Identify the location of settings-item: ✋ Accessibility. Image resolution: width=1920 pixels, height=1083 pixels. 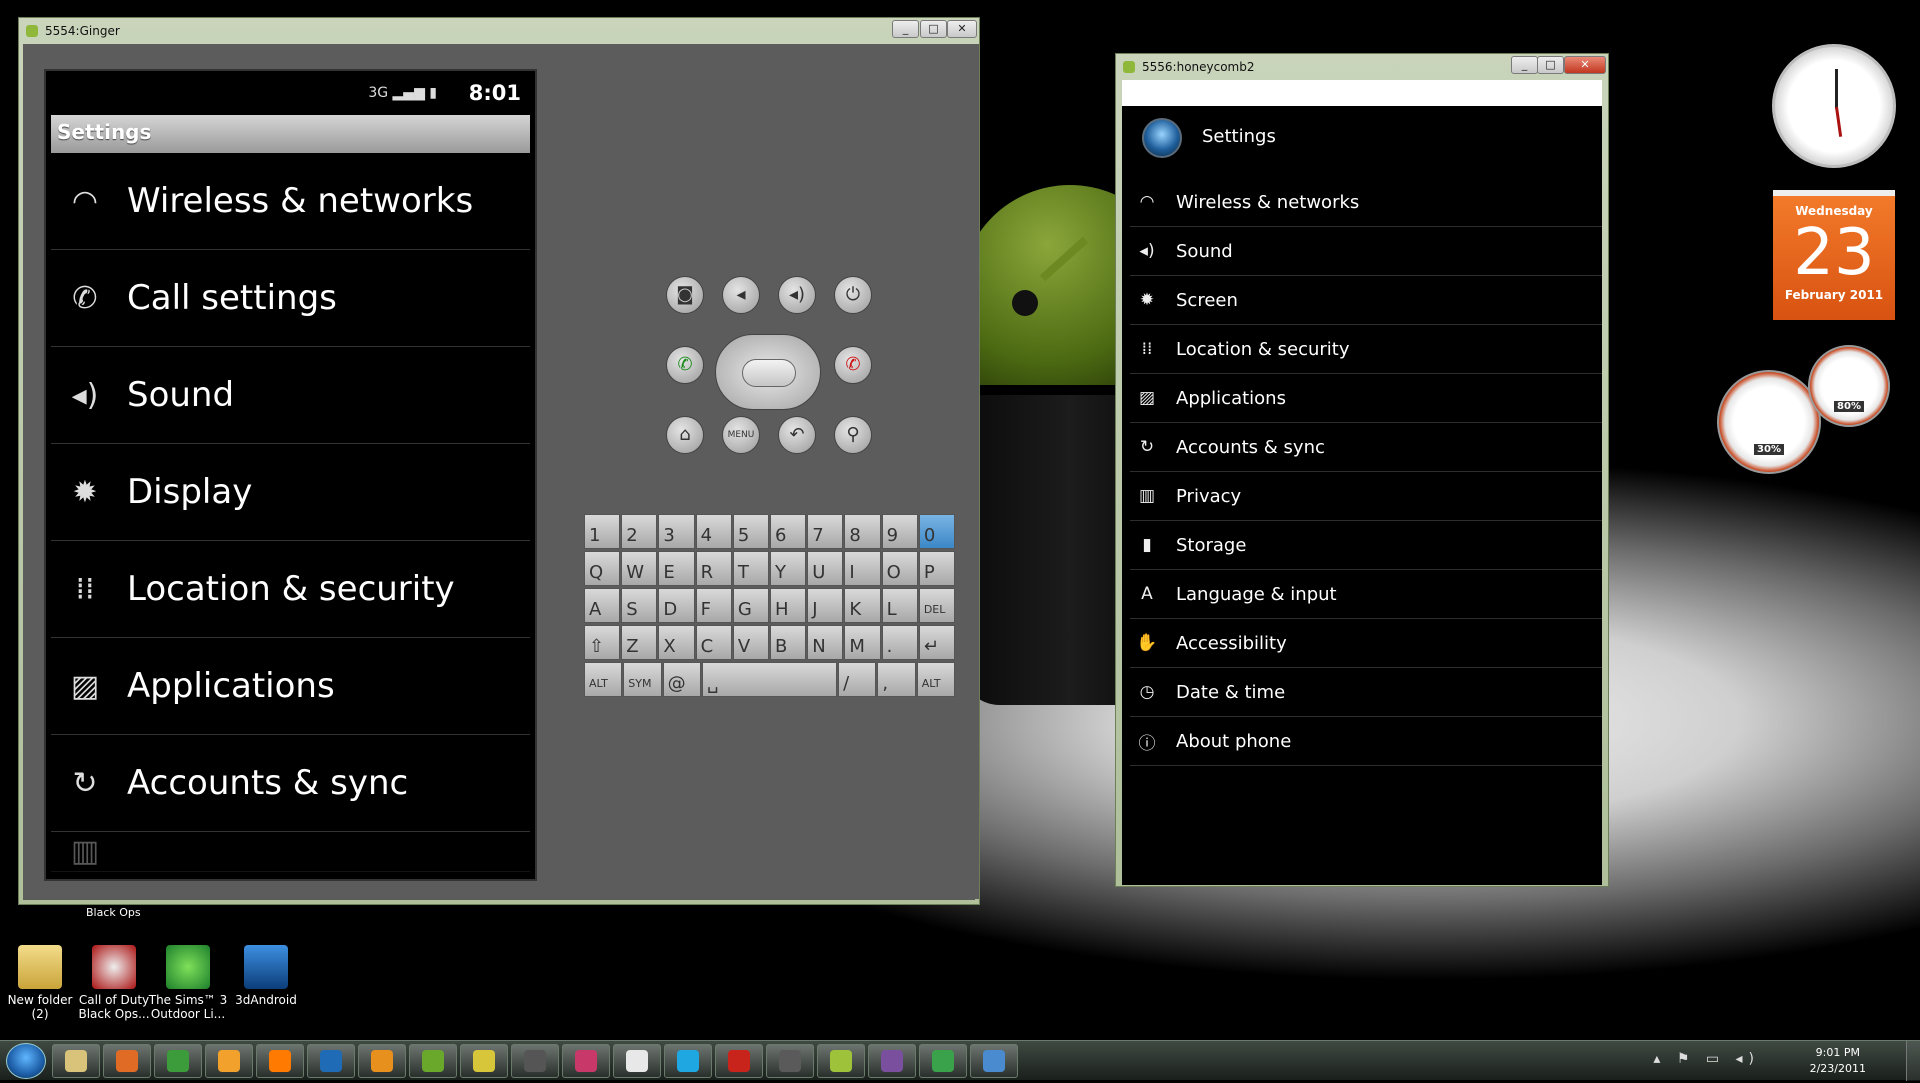
(1366, 643).